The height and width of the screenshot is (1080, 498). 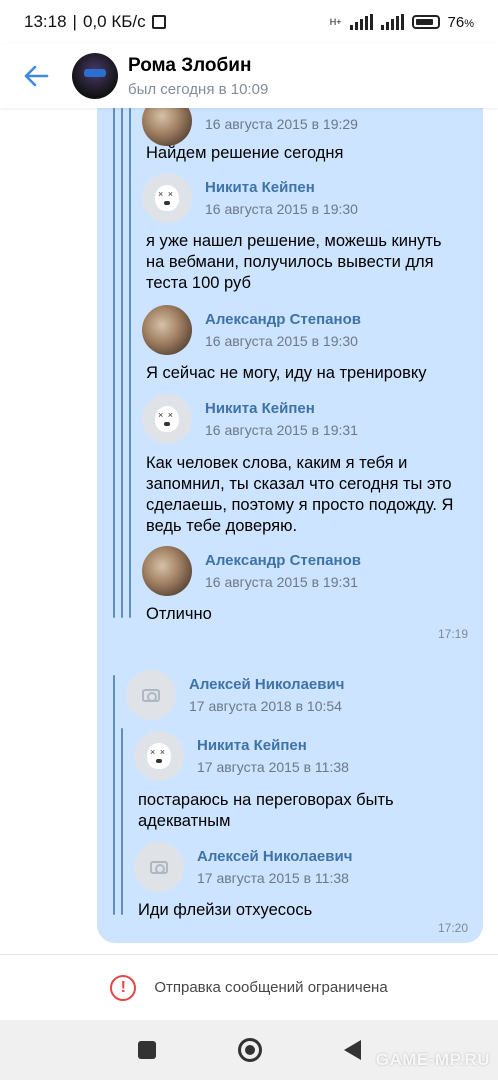 I want to click on forwarded-author: 16 августа 2015 в 19:29, so click(x=250, y=127).